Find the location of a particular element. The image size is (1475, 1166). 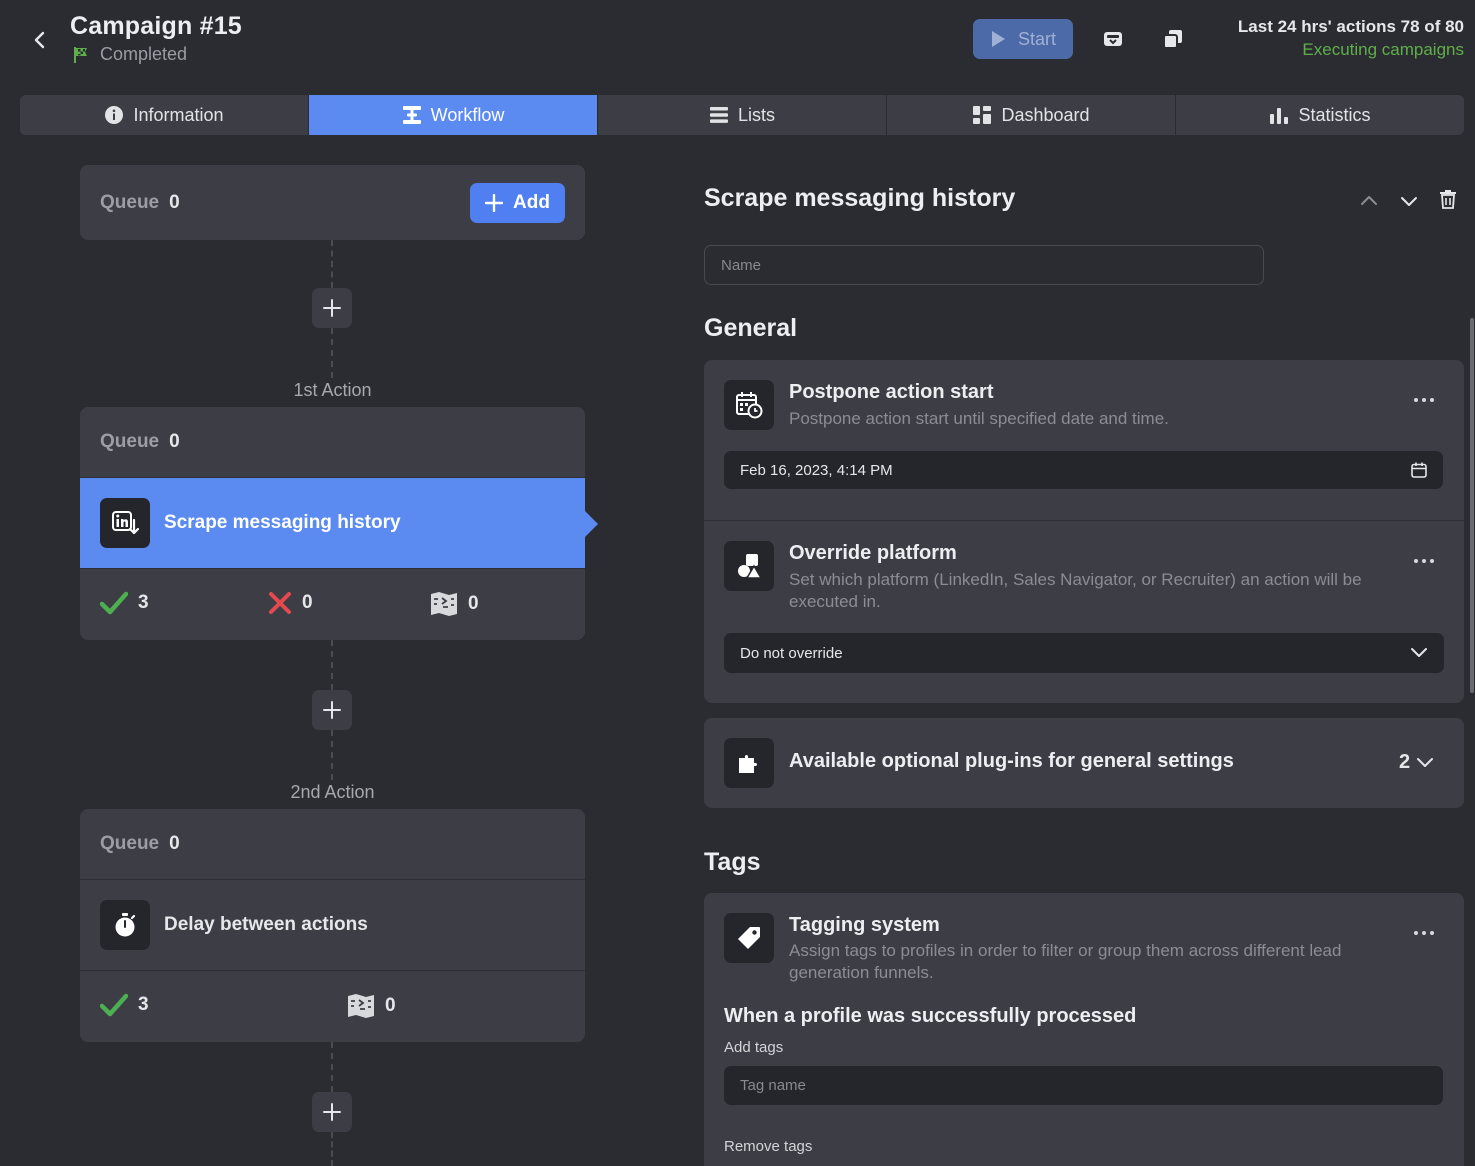

platform-select: Do not override is located at coordinates (1084, 653).